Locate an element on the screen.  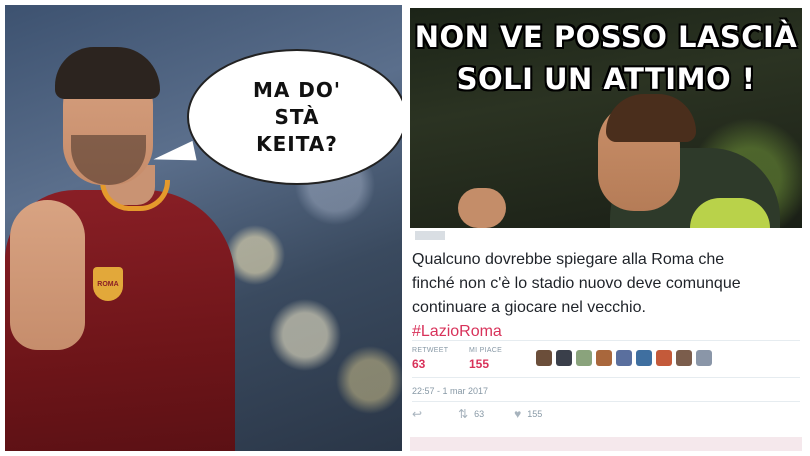
card-footer is located at coordinates (606, 444).